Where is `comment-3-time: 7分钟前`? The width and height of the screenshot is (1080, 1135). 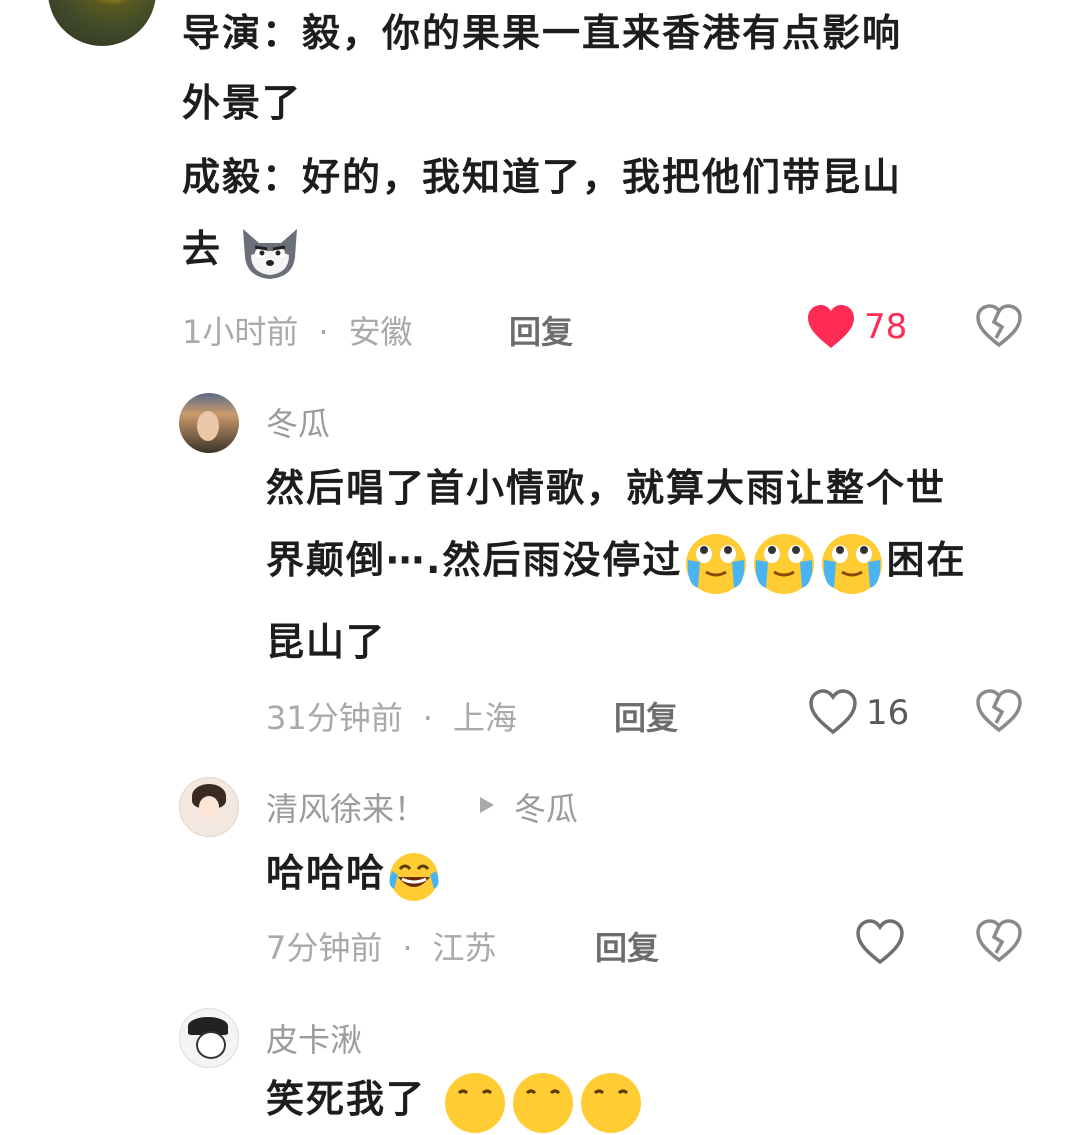 comment-3-time: 7分钟前 is located at coordinates (324, 948).